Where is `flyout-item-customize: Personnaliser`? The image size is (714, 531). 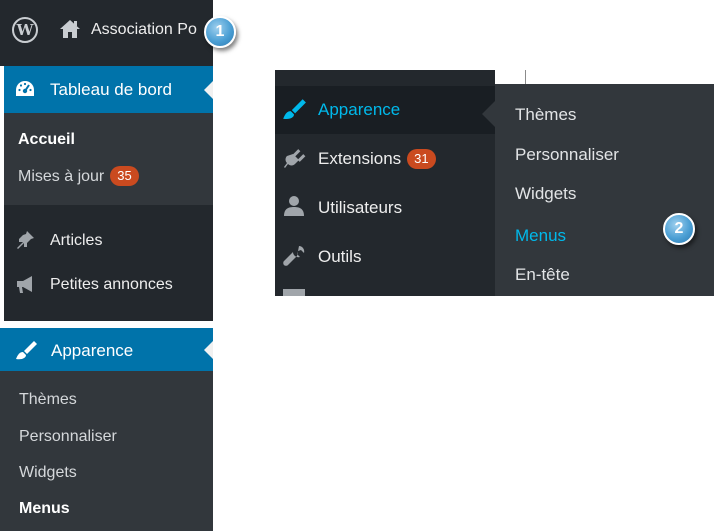 flyout-item-customize: Personnaliser is located at coordinates (567, 155).